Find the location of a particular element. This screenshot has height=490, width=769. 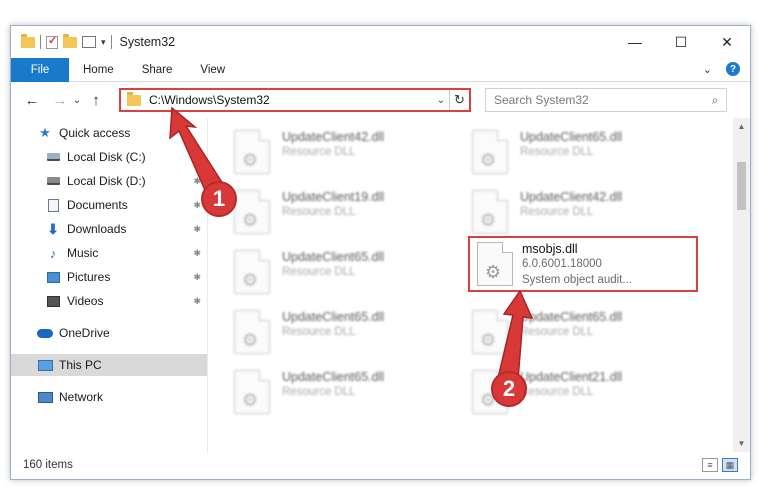

recent-locations-chevron-icon: ⌄ is located at coordinates (77, 100).